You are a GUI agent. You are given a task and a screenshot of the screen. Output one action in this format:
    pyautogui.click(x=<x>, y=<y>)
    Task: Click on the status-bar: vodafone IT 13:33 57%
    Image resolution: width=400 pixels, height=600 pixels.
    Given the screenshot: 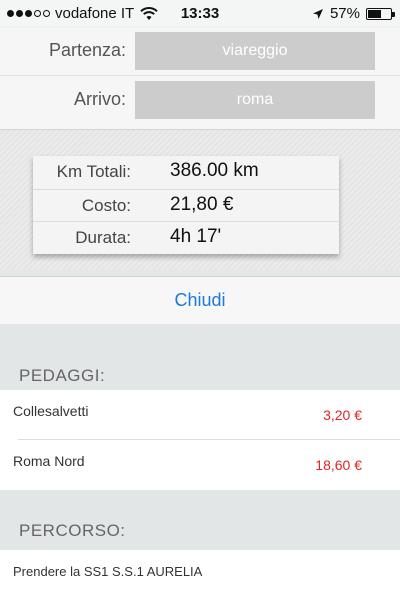 What is the action you would take?
    pyautogui.click(x=200, y=14)
    